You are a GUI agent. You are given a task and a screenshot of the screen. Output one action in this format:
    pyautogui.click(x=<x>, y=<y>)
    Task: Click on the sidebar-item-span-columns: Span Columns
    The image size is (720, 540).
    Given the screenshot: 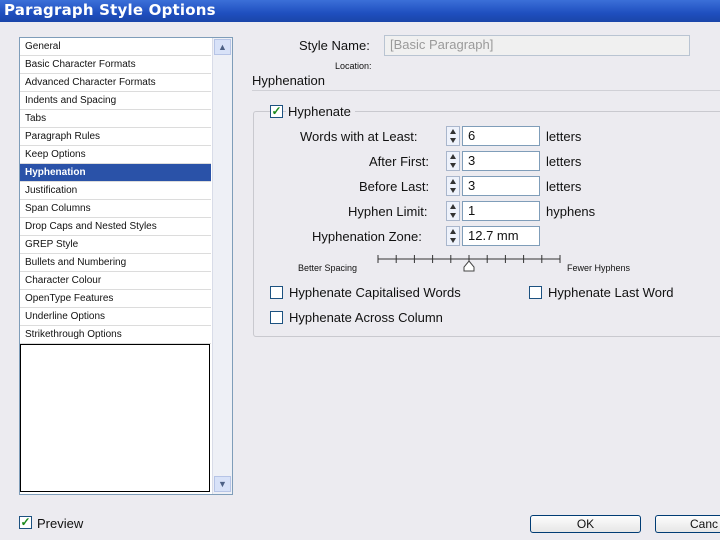 What is the action you would take?
    pyautogui.click(x=115, y=209)
    